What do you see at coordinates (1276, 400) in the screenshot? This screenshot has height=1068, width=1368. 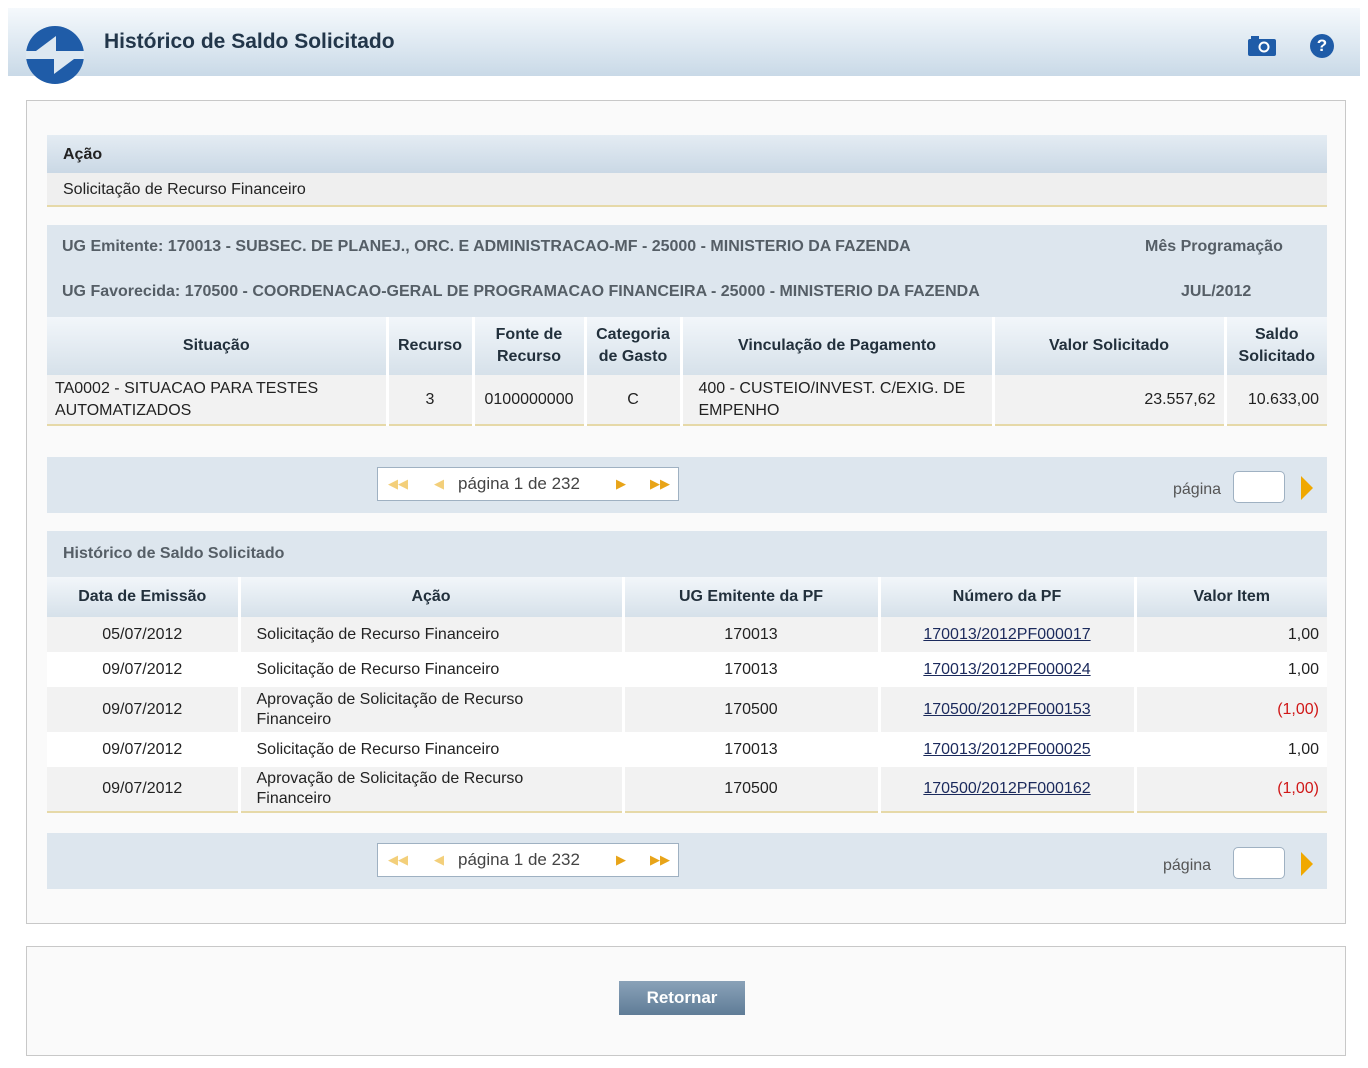 I see `cell-saldo-solicitado: 10.633,00` at bounding box center [1276, 400].